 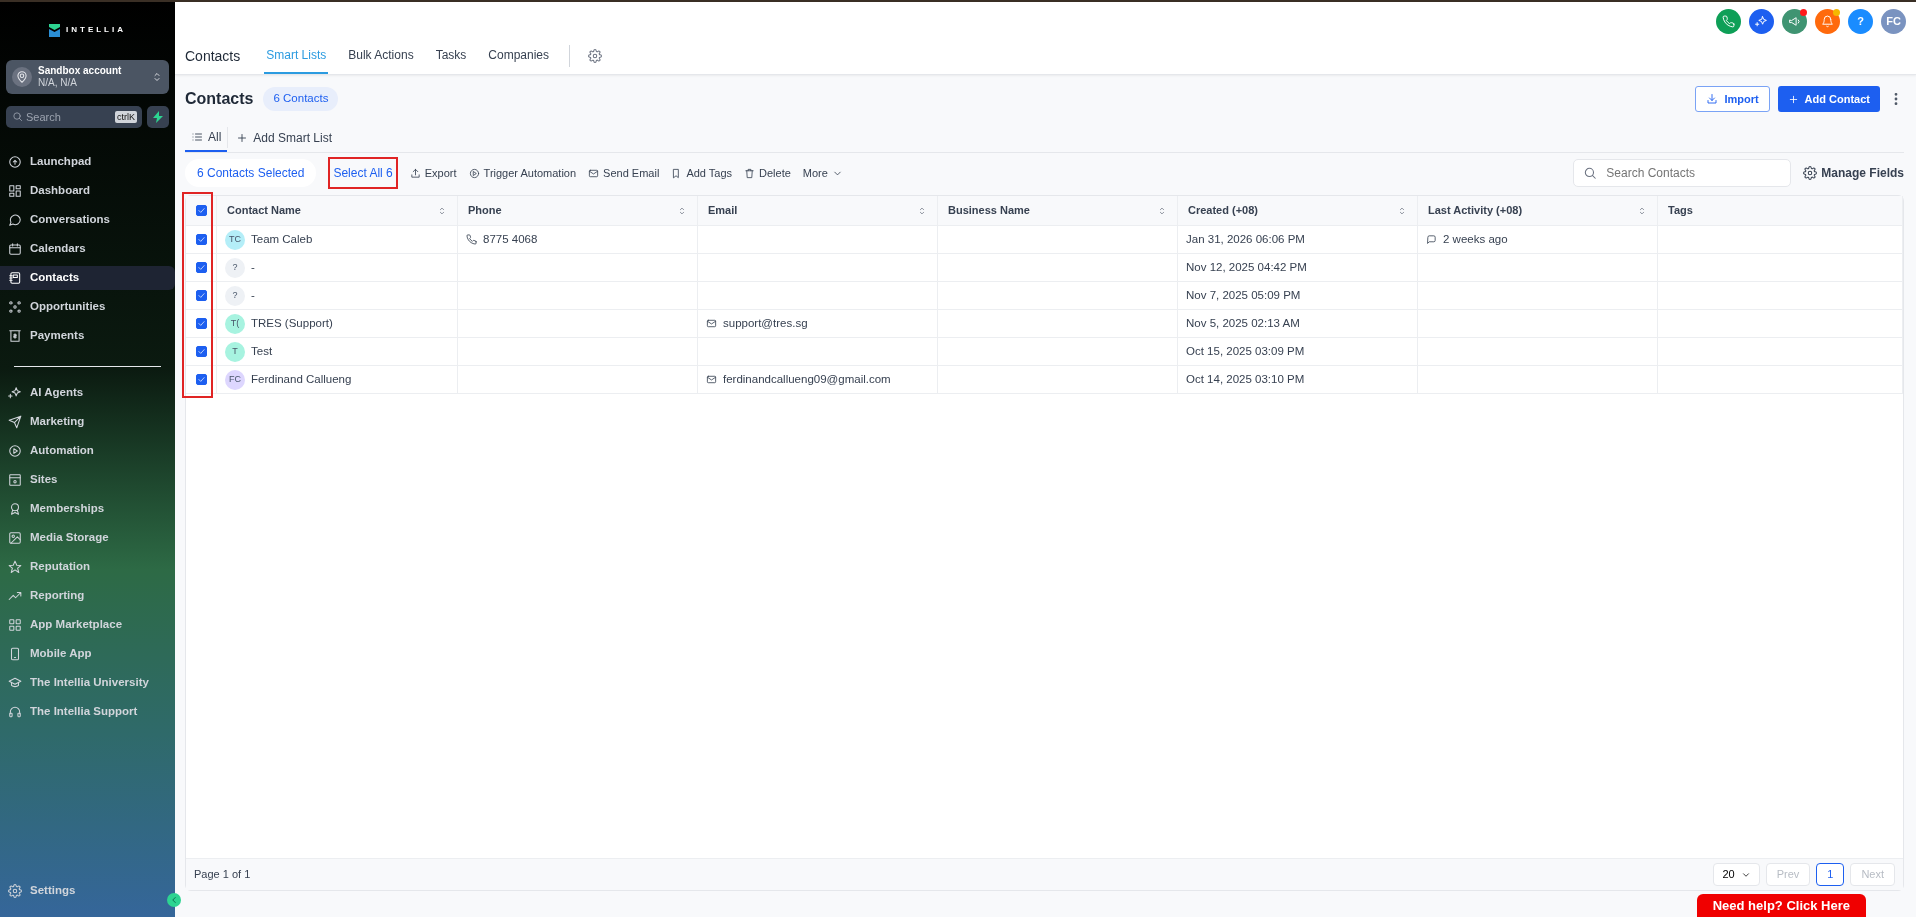 I want to click on page-size-select: 20, so click(x=1736, y=874).